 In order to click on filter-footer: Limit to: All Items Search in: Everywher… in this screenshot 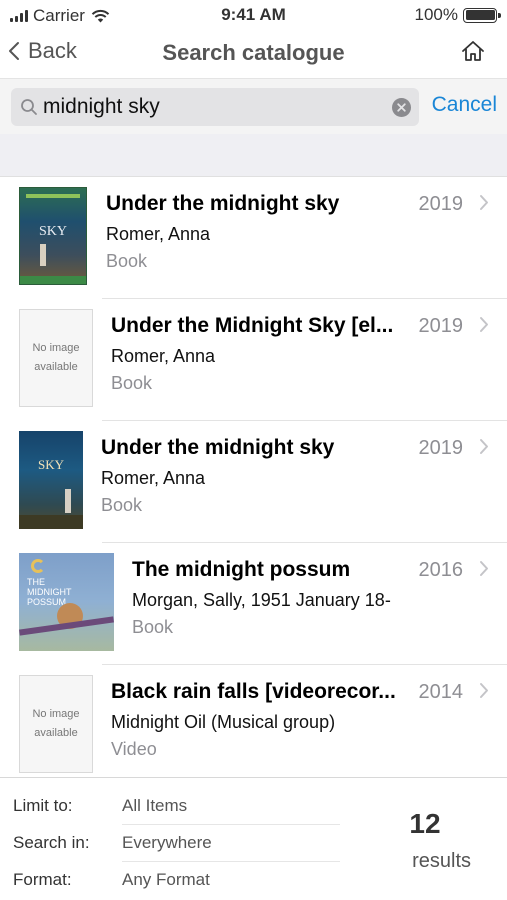, I will do `click(253, 838)`.